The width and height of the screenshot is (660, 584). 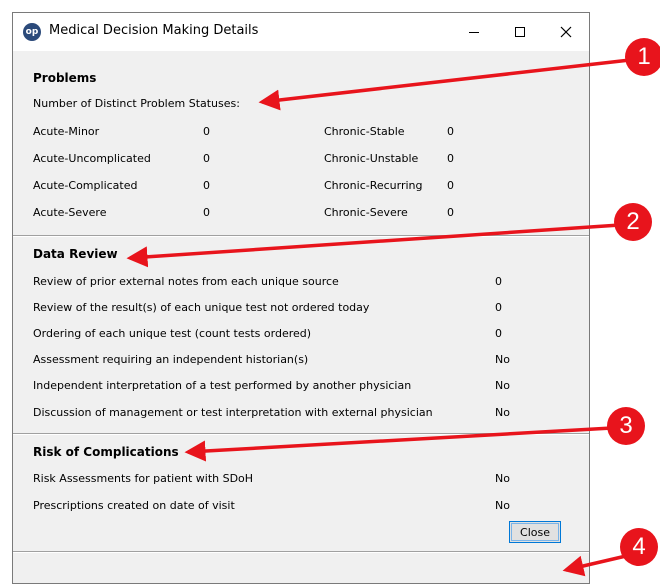 What do you see at coordinates (633, 222) in the screenshot?
I see `callout-badge: 2` at bounding box center [633, 222].